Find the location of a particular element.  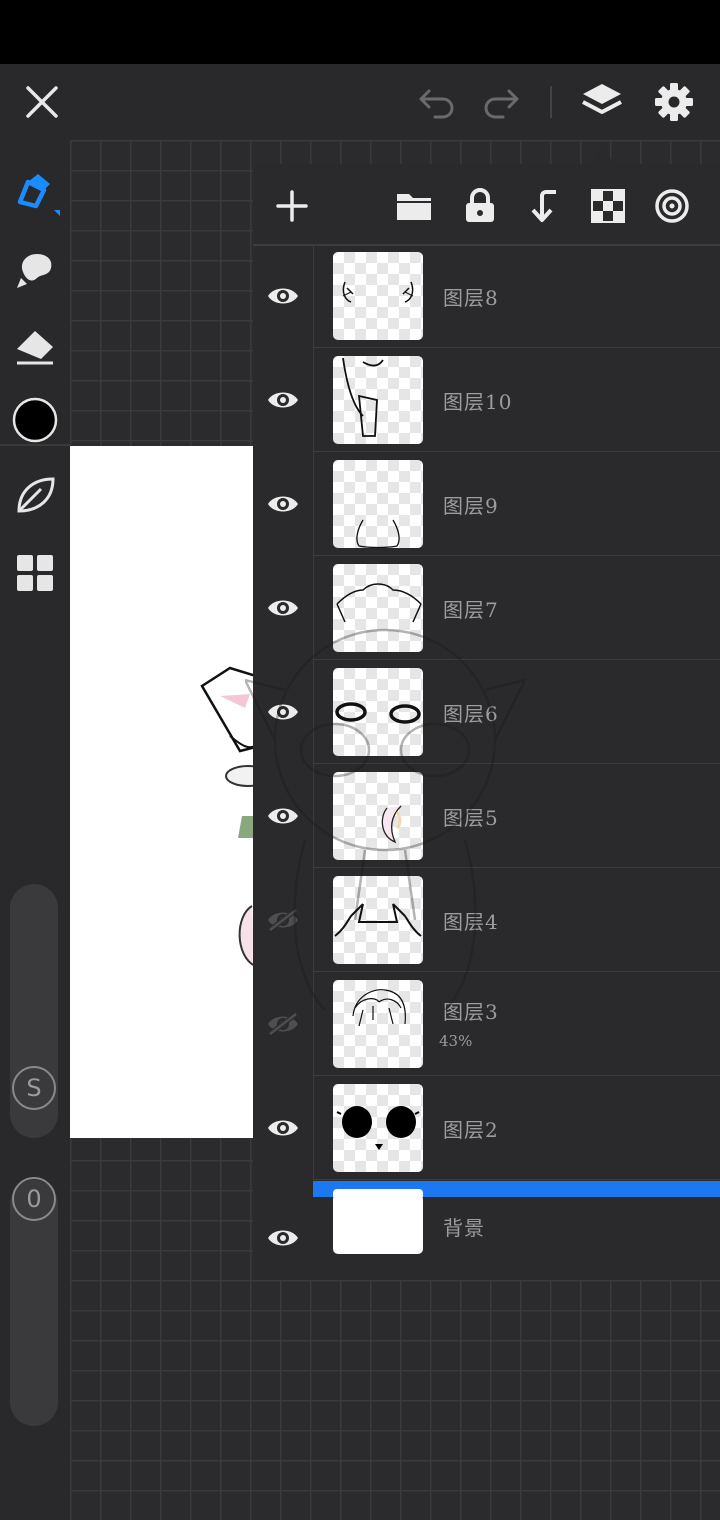

add-layer-button is located at coordinates (292, 206).